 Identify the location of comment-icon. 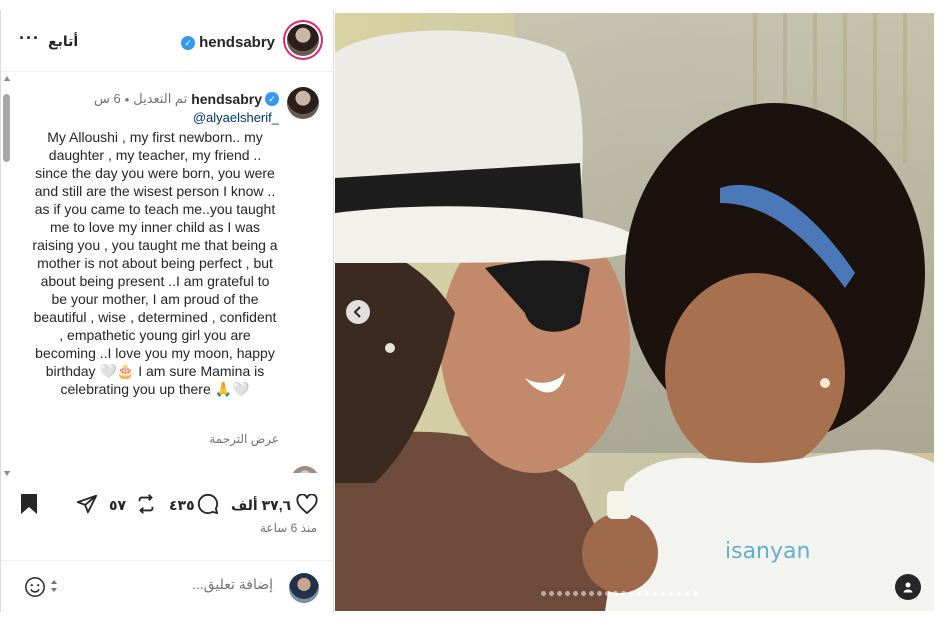
(208, 504).